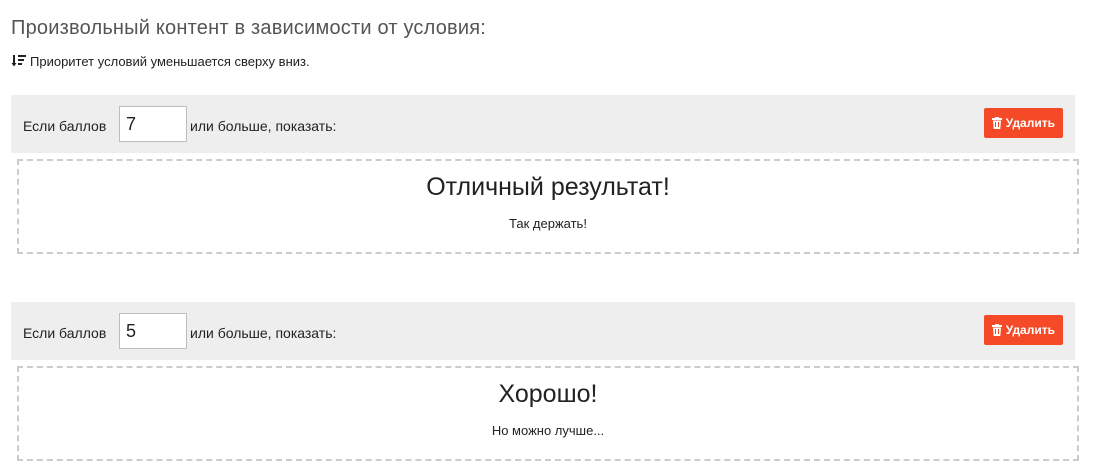 The image size is (1093, 474). What do you see at coordinates (548, 187) in the screenshot?
I see `result-heading: Отличный результат!` at bounding box center [548, 187].